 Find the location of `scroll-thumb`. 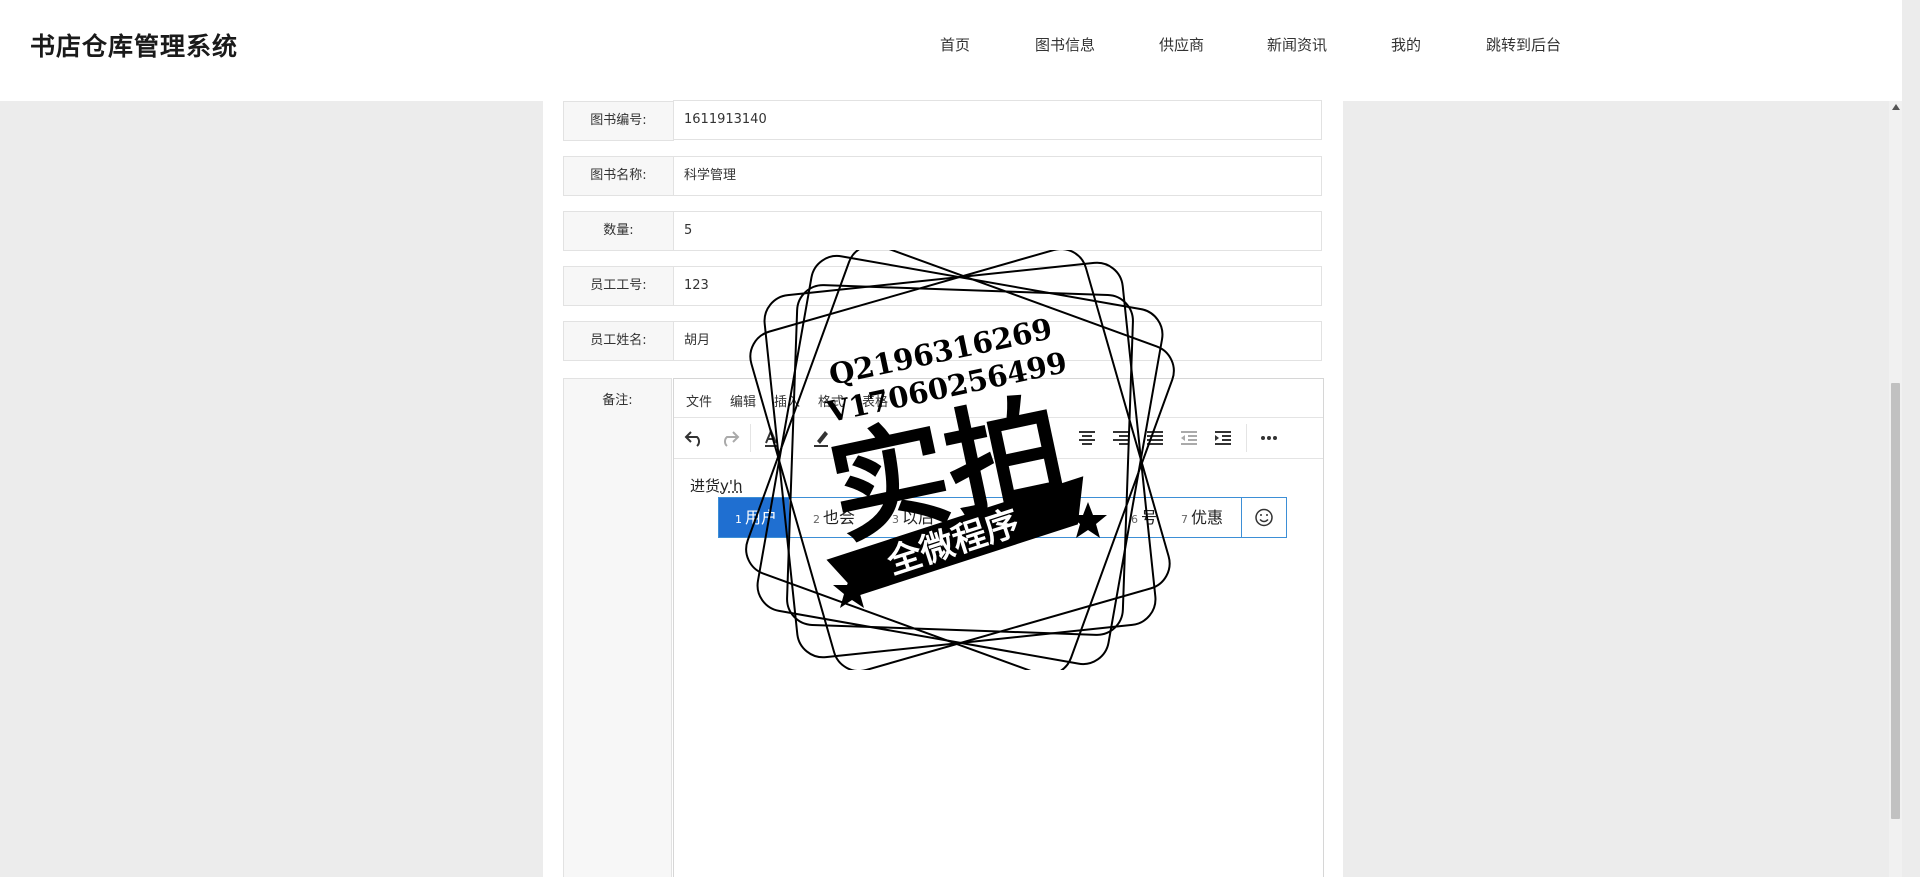

scroll-thumb is located at coordinates (1895, 601).